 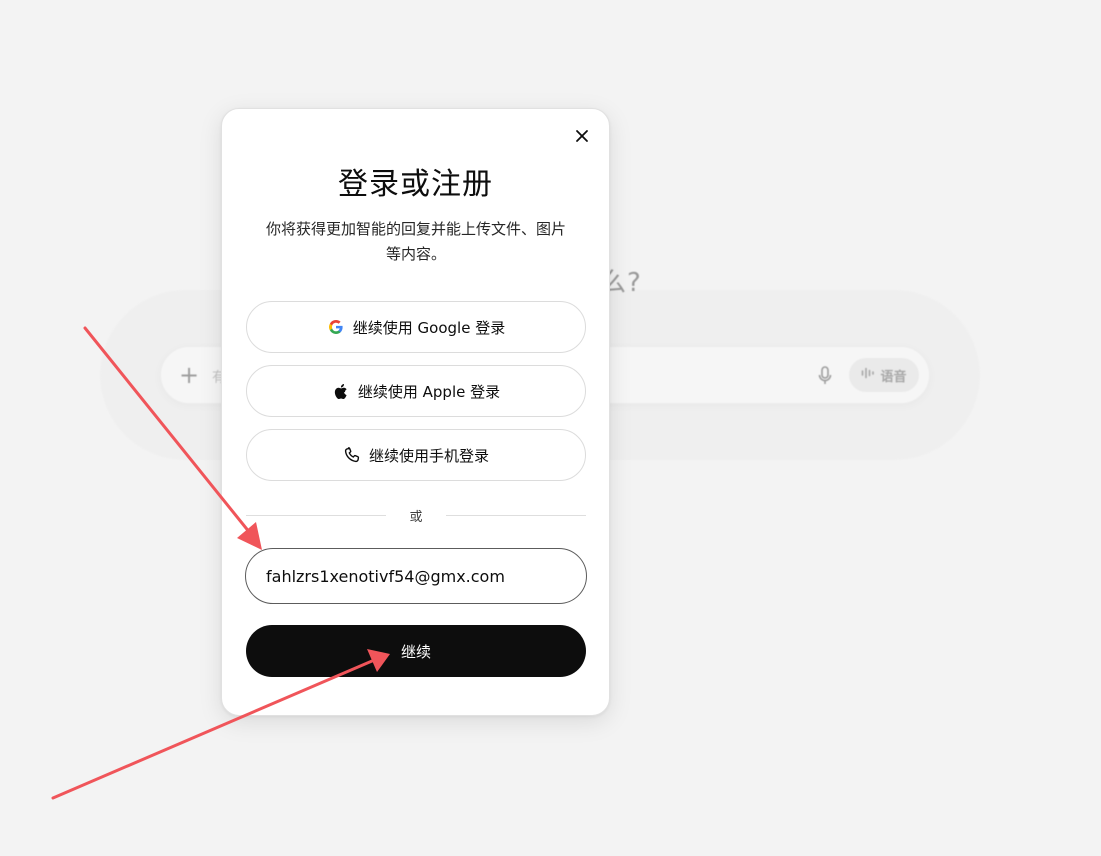 What do you see at coordinates (428, 455) in the screenshot?
I see `phone-login-label: 继续使用手机登录` at bounding box center [428, 455].